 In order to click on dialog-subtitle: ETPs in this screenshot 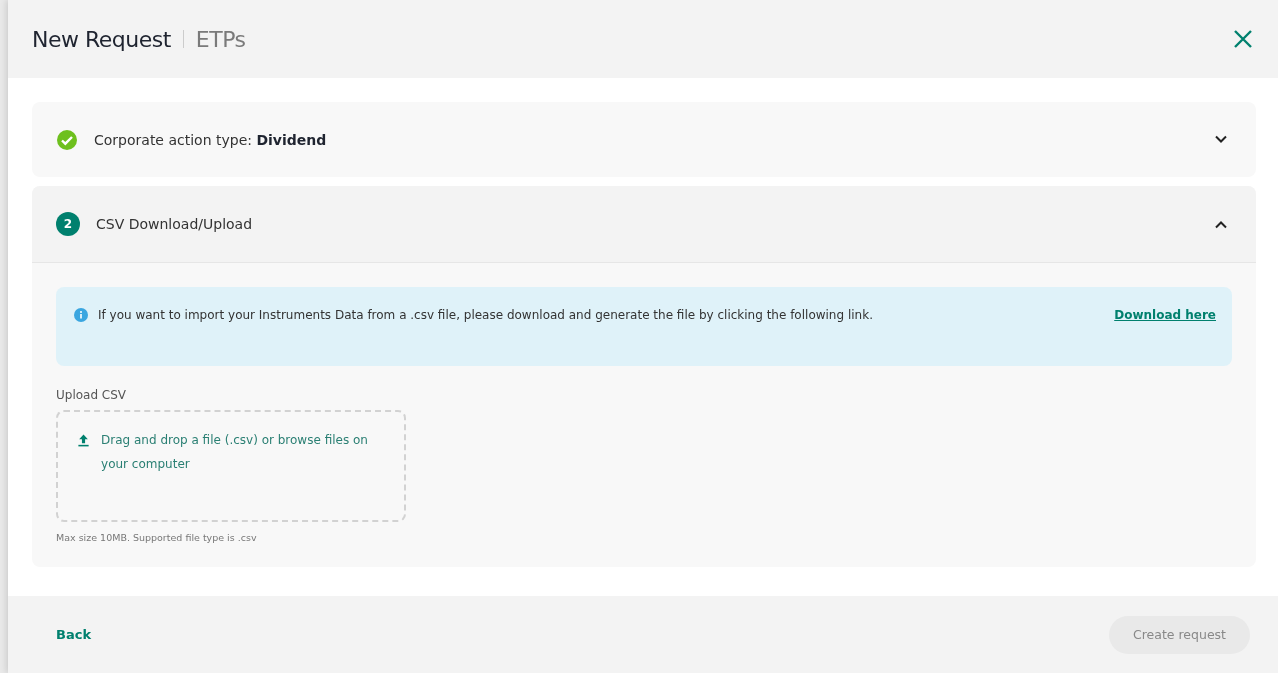, I will do `click(221, 39)`.